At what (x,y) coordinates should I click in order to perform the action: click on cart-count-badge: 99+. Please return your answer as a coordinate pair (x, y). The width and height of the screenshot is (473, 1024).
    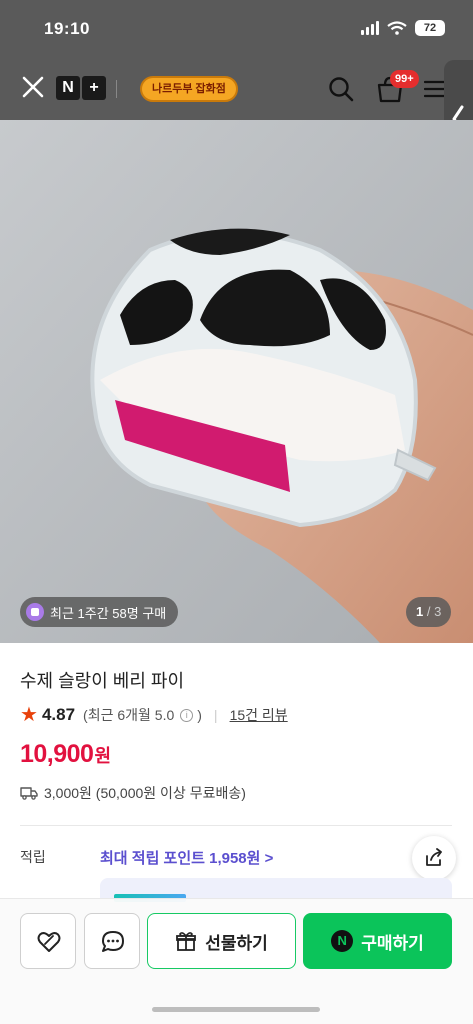
    Looking at the image, I should click on (404, 79).